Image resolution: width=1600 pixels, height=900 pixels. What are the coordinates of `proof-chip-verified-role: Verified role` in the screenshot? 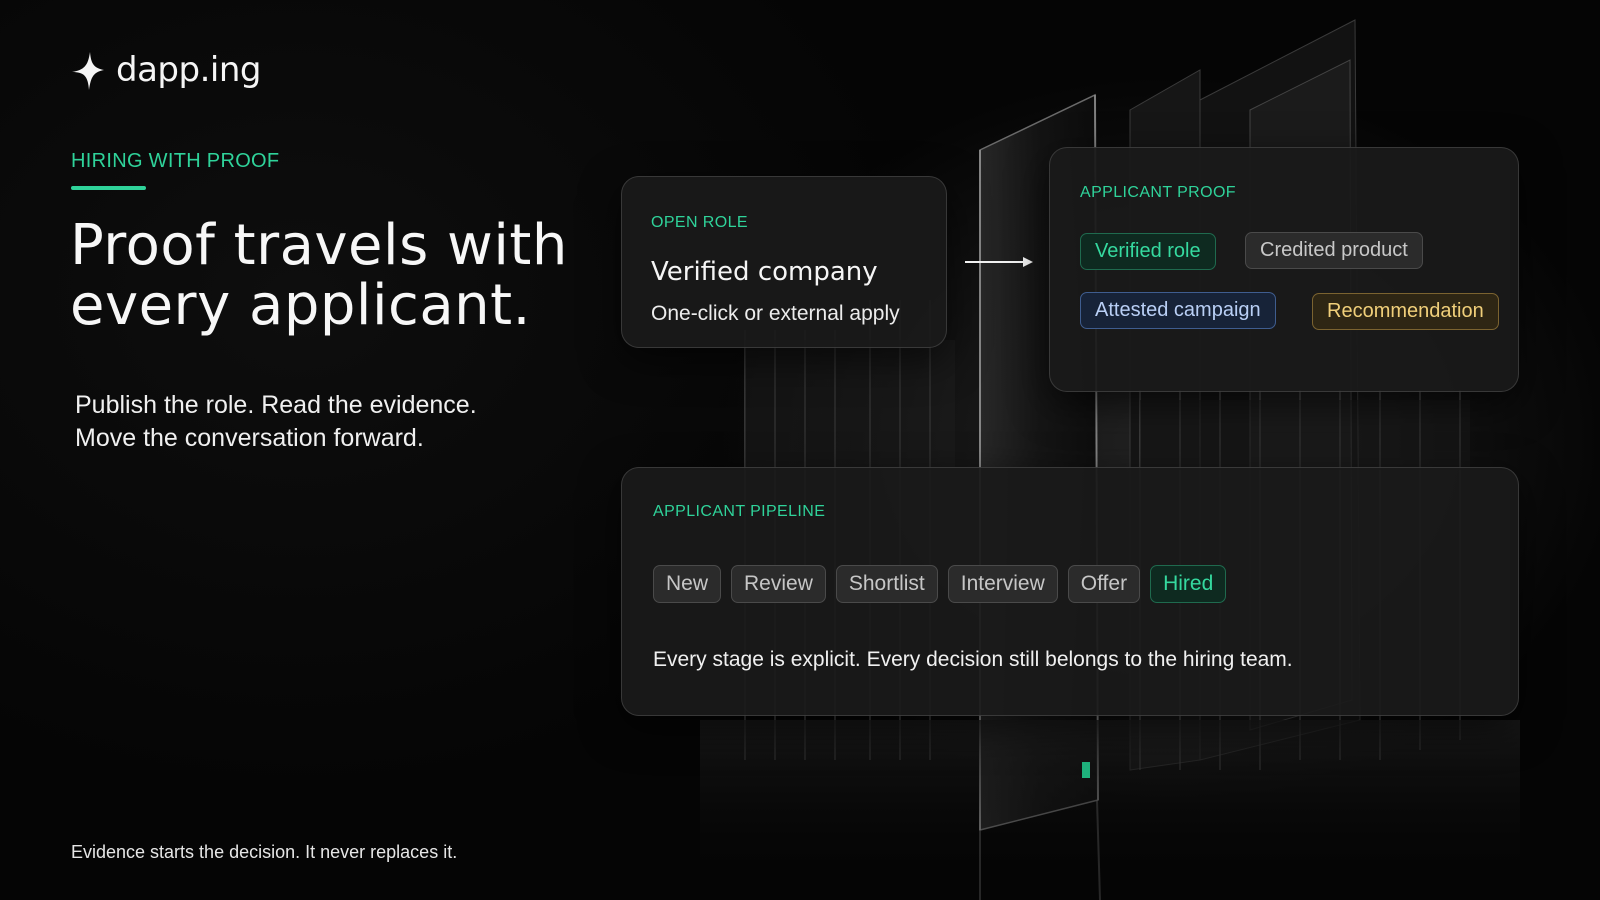 It's located at (1148, 251).